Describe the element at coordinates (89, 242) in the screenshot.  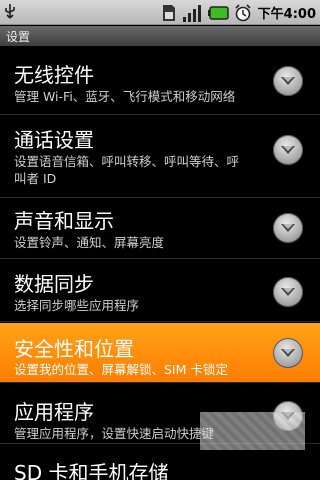
I see `item-subtitle: 设置铃声、通知、屏幕亮度` at that location.